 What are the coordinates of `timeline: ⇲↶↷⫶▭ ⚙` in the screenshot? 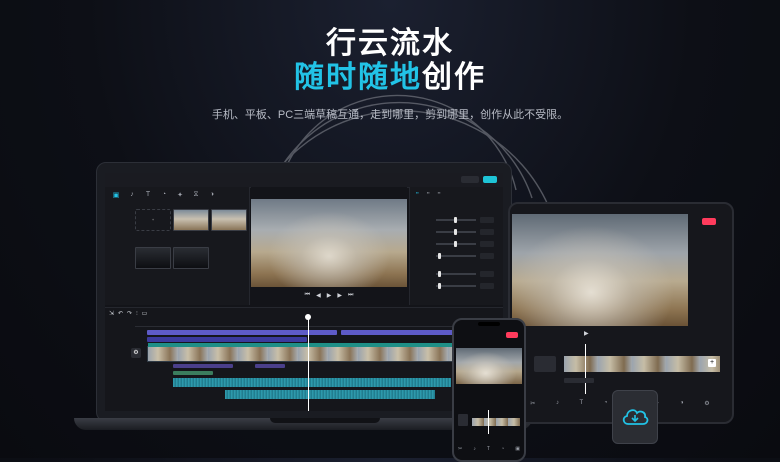 It's located at (304, 359).